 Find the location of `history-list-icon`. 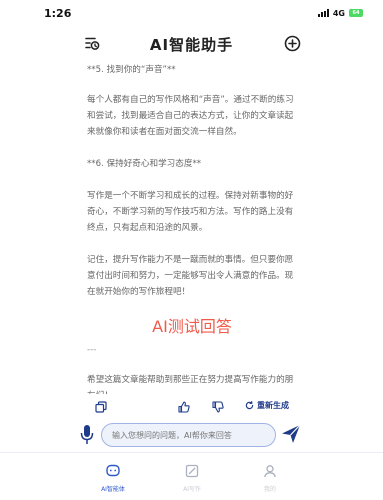

history-list-icon is located at coordinates (92, 43).